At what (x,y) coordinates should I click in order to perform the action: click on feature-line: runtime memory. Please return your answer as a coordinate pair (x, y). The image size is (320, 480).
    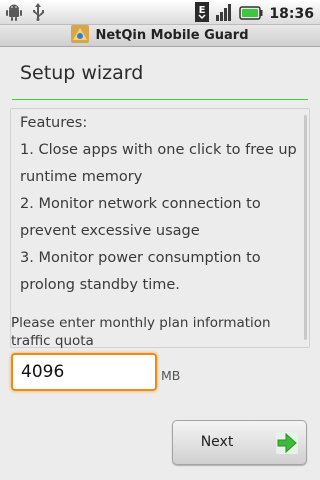
    Looking at the image, I should click on (81, 177).